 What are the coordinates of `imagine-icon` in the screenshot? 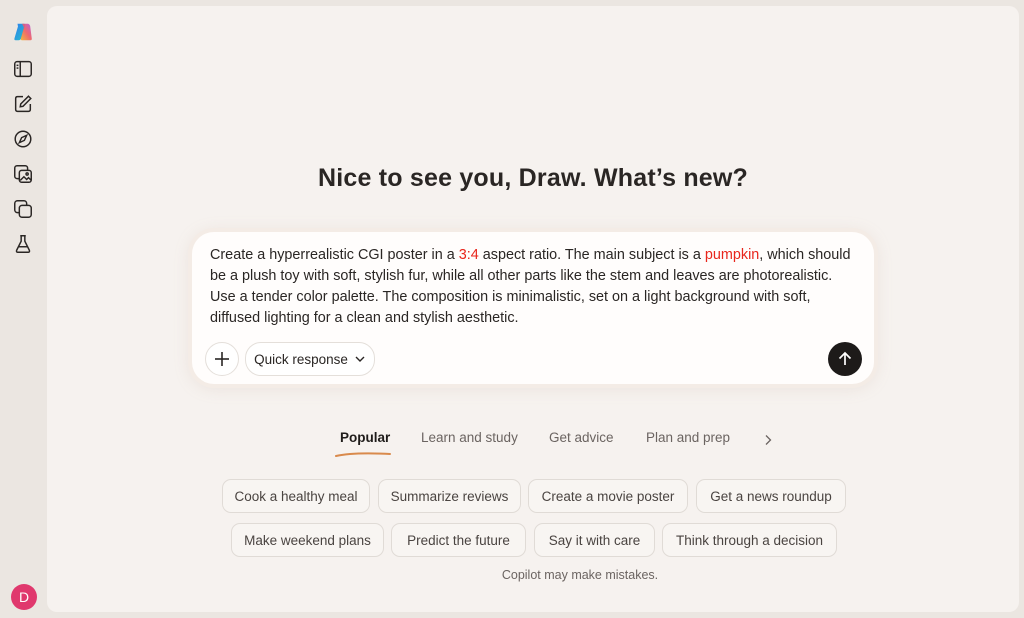 It's located at (23, 174).